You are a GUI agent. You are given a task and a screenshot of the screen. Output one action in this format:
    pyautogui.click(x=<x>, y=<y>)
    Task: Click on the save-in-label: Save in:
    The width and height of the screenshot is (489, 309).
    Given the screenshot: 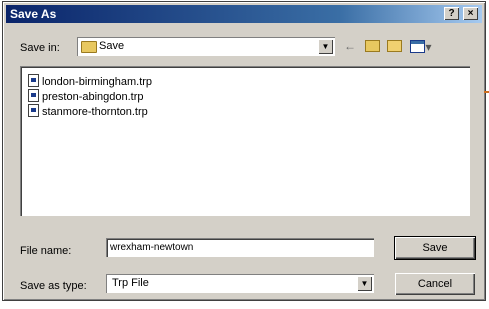 What is the action you would take?
    pyautogui.click(x=40, y=48)
    